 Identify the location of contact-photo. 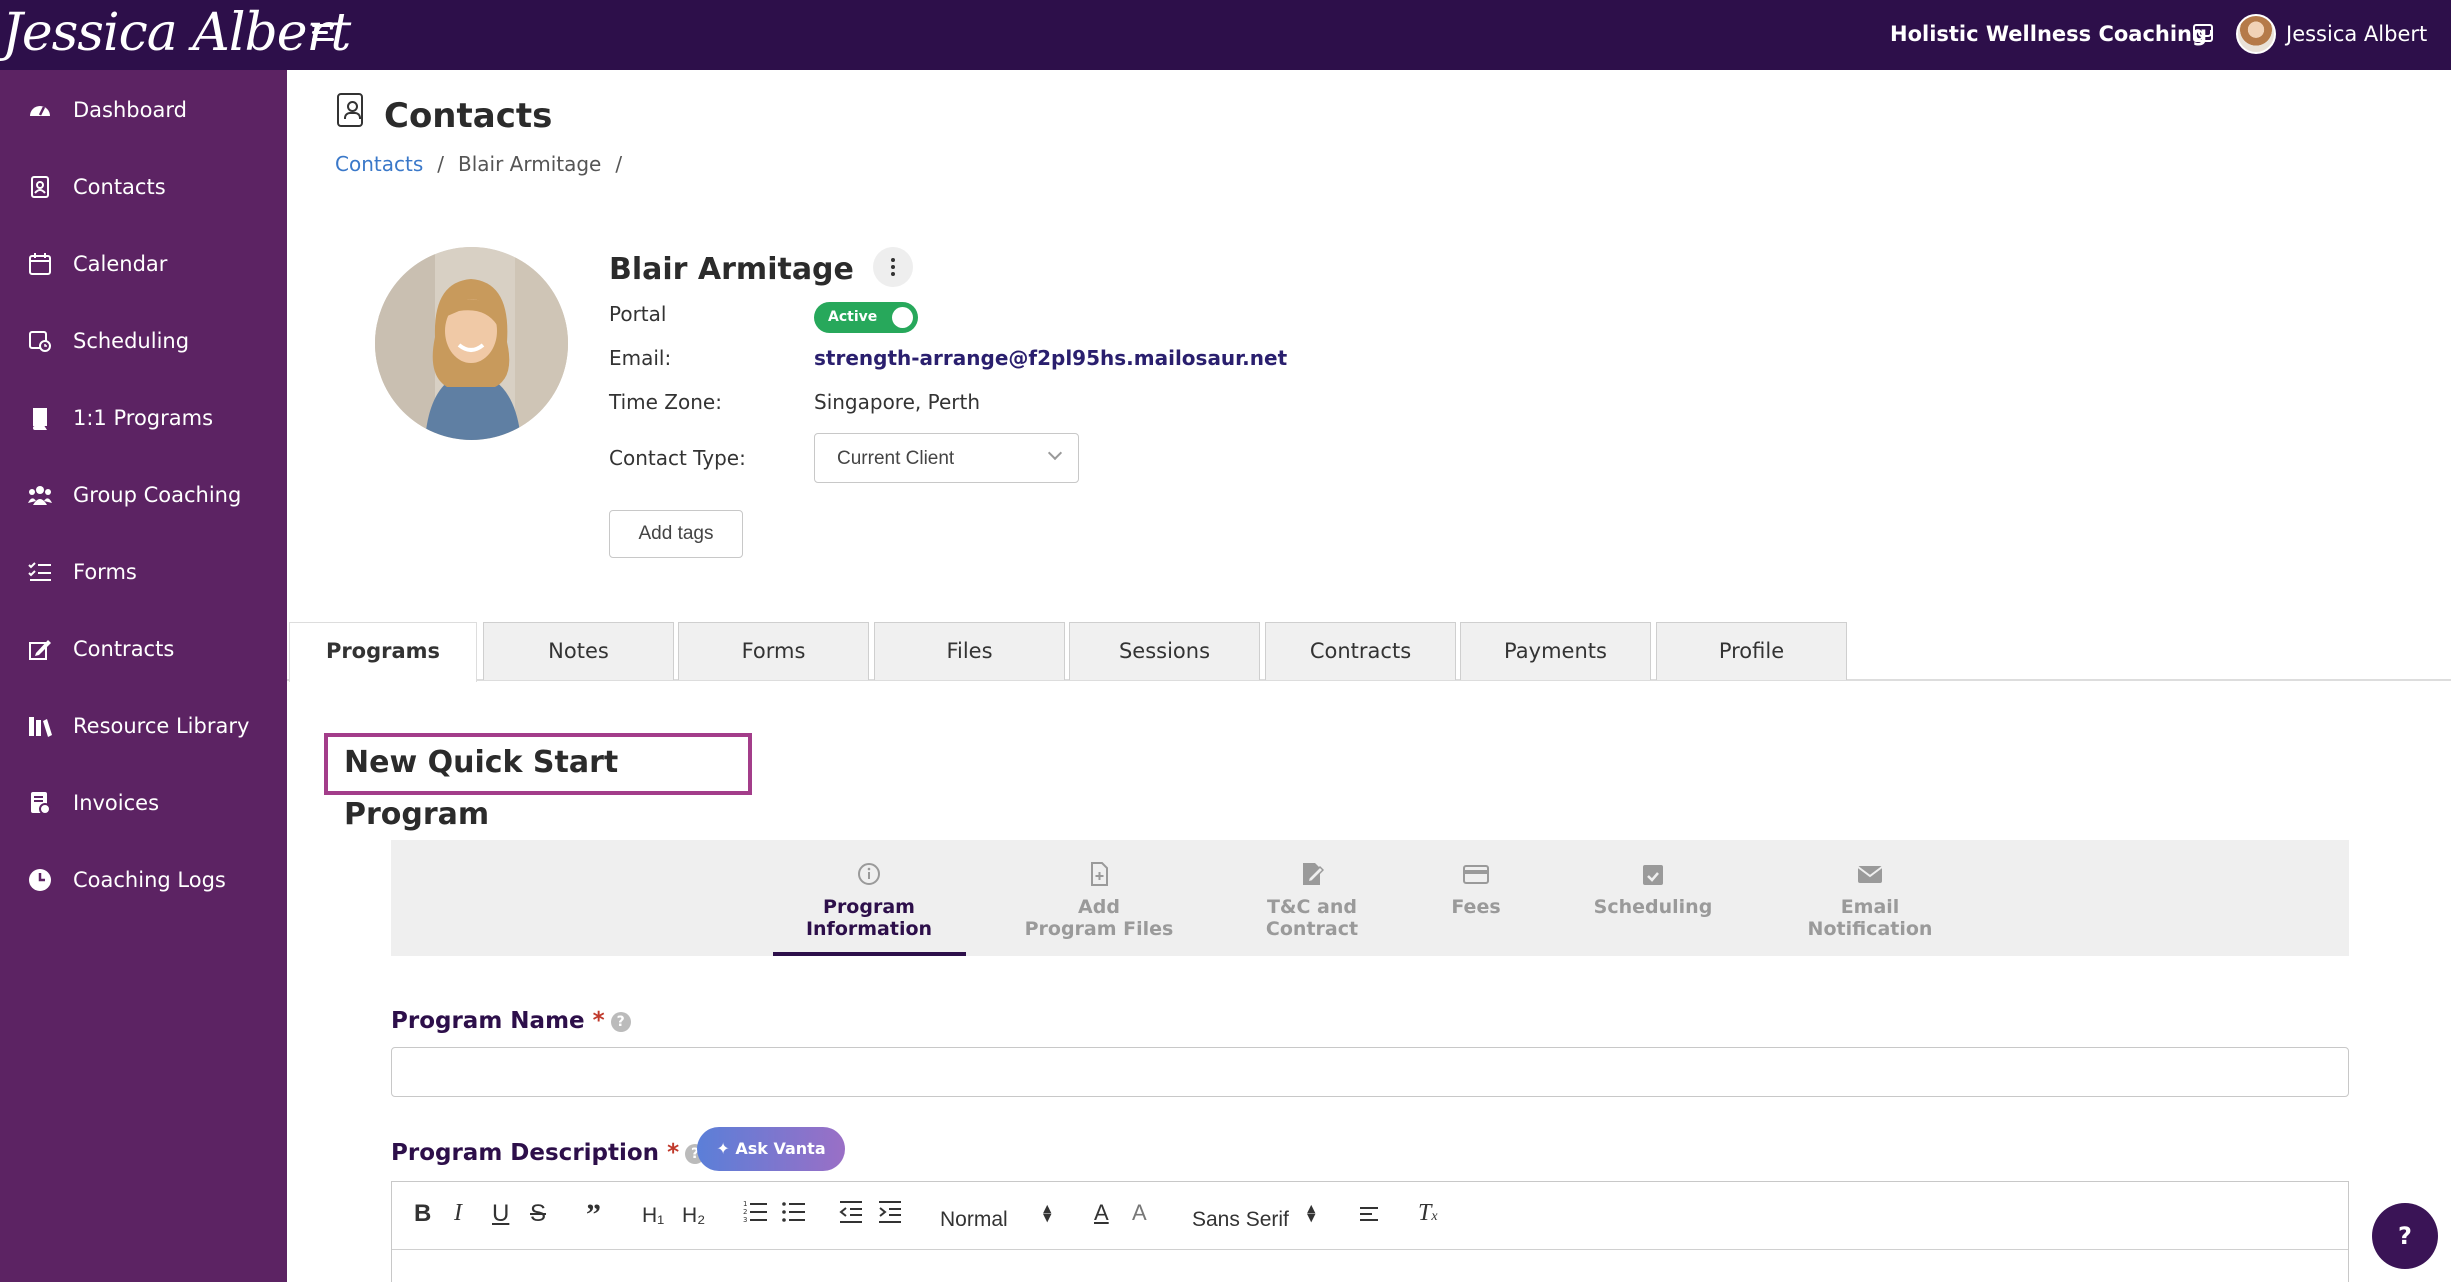
(471, 343).